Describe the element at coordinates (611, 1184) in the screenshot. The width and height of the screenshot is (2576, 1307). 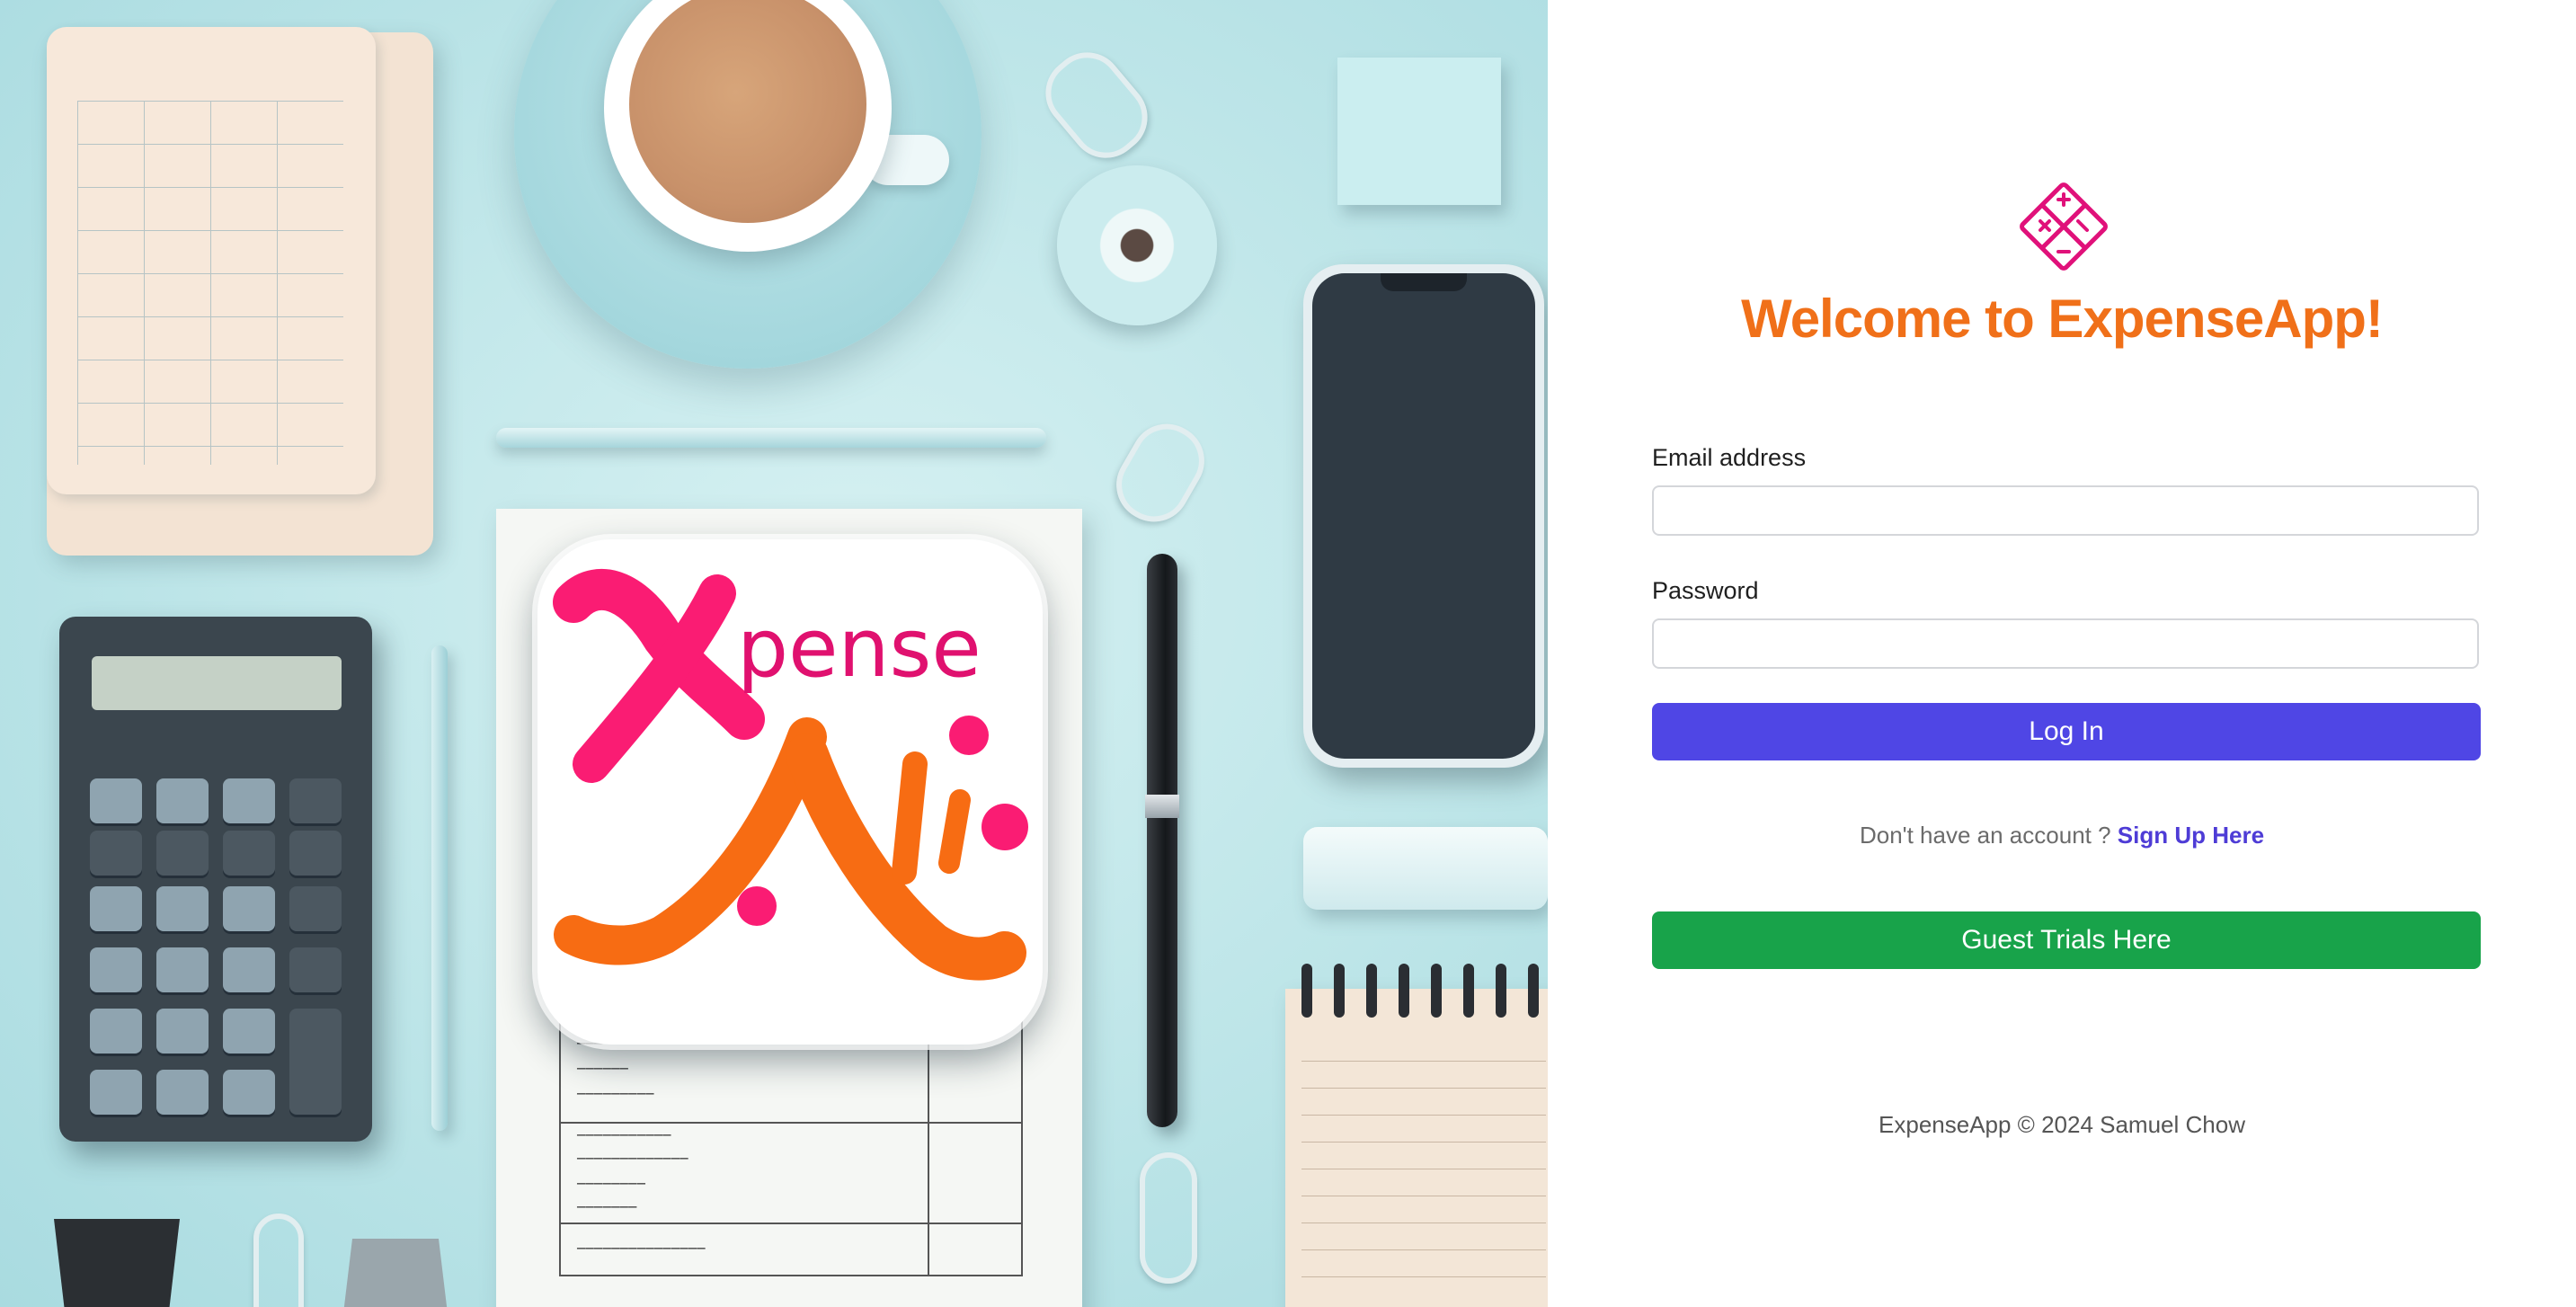
I see `receipt-line: ────────` at that location.